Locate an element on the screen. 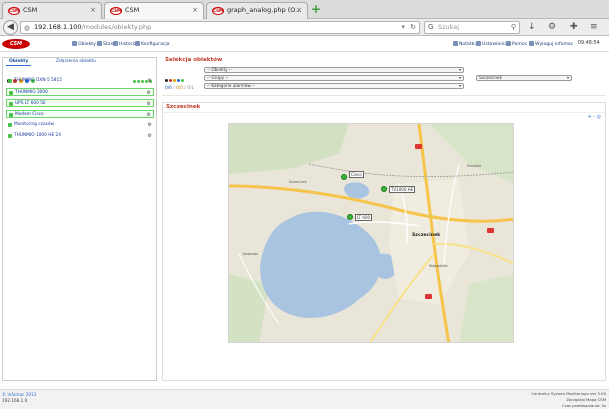 This screenshot has height=409, width=609. footer-time: Czas przetwarzania: 0s is located at coordinates (584, 405).